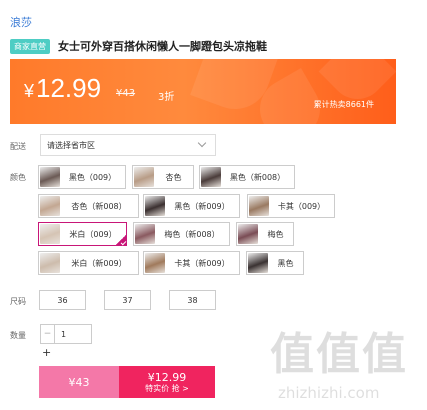 Image resolution: width=427 pixels, height=410 pixels. Describe the element at coordinates (162, 46) in the screenshot. I see `product-title: 女士可外穿百搭休闲懒人一脚蹬包头凉拖鞋` at that location.